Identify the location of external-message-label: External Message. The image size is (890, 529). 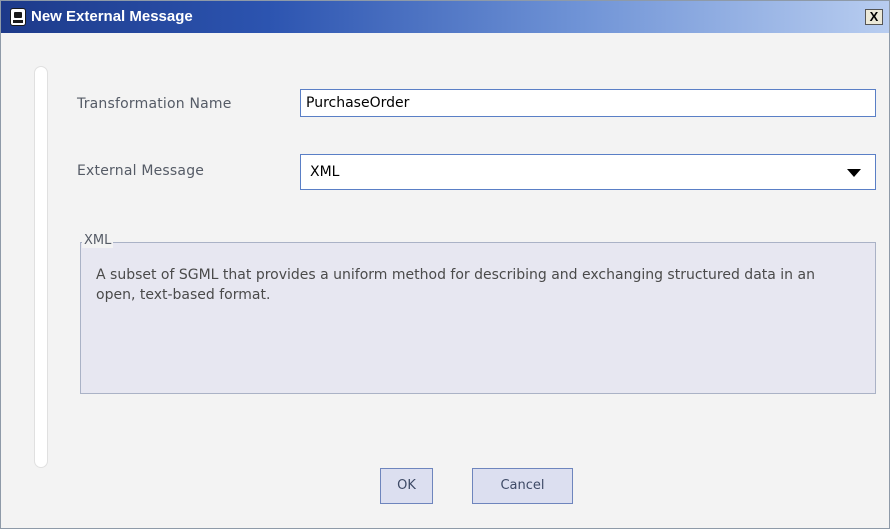
(141, 171).